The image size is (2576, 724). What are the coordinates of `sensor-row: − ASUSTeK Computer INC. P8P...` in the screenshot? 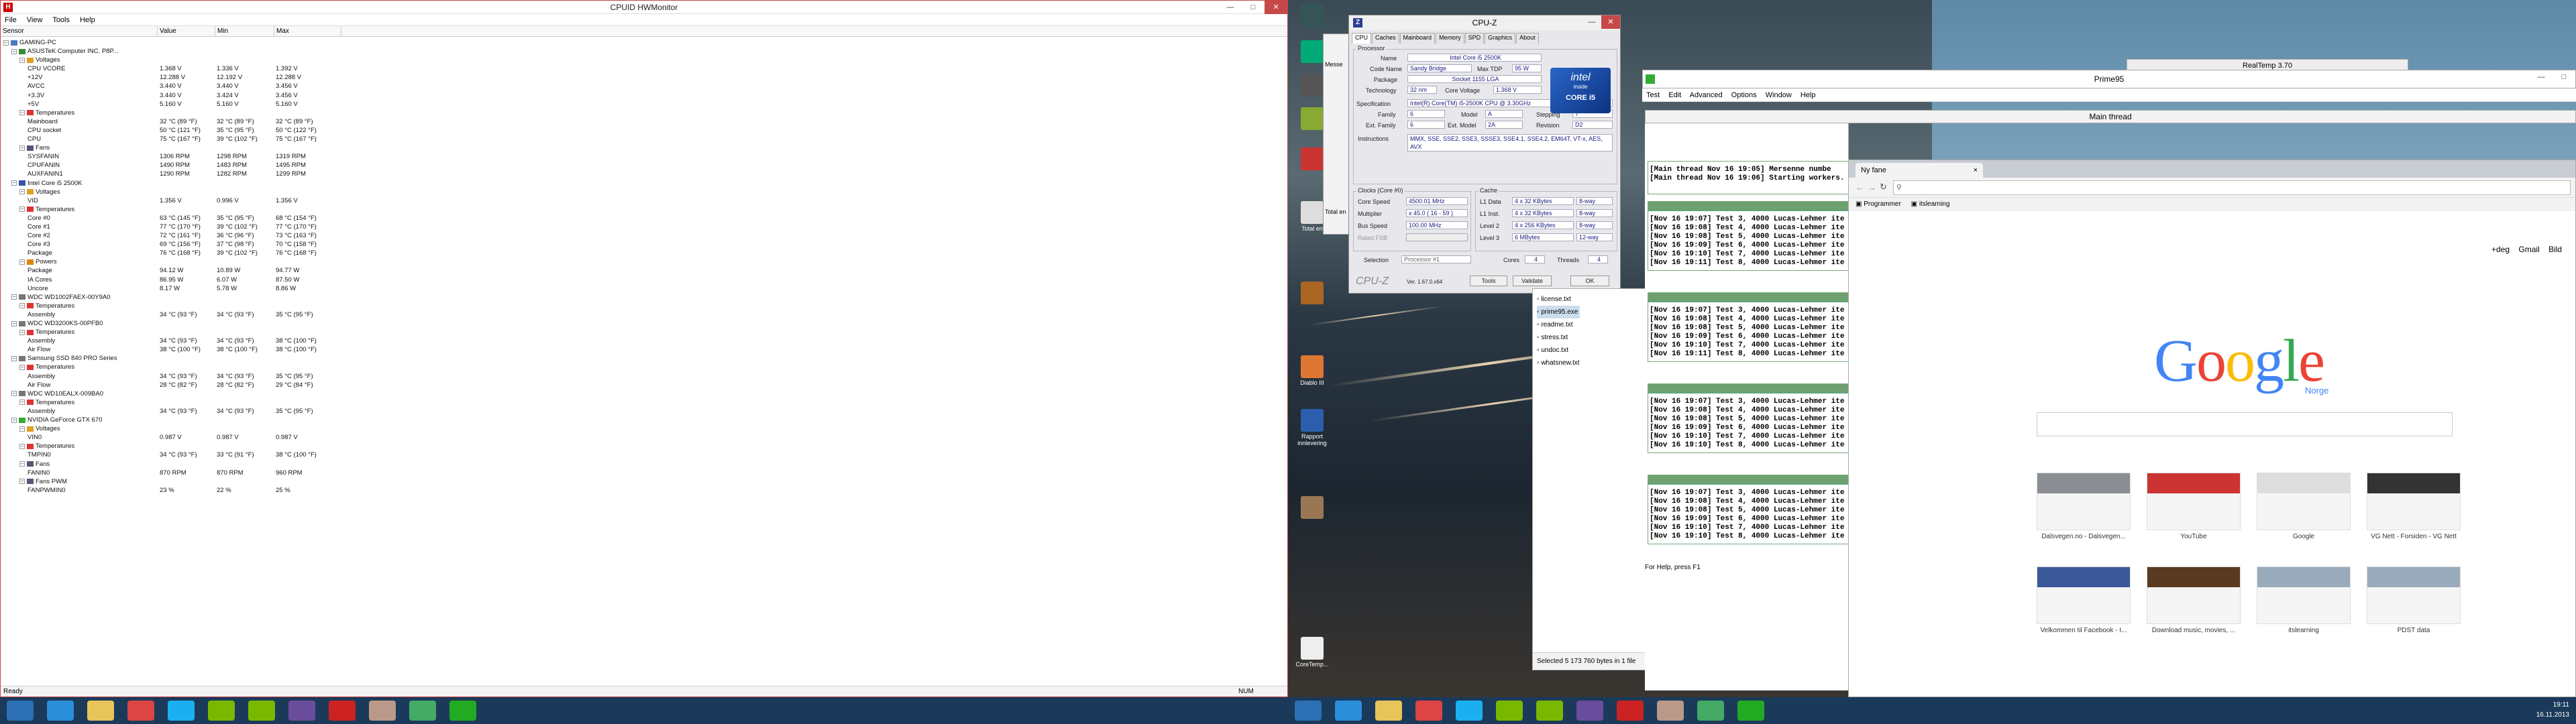 It's located at (644, 52).